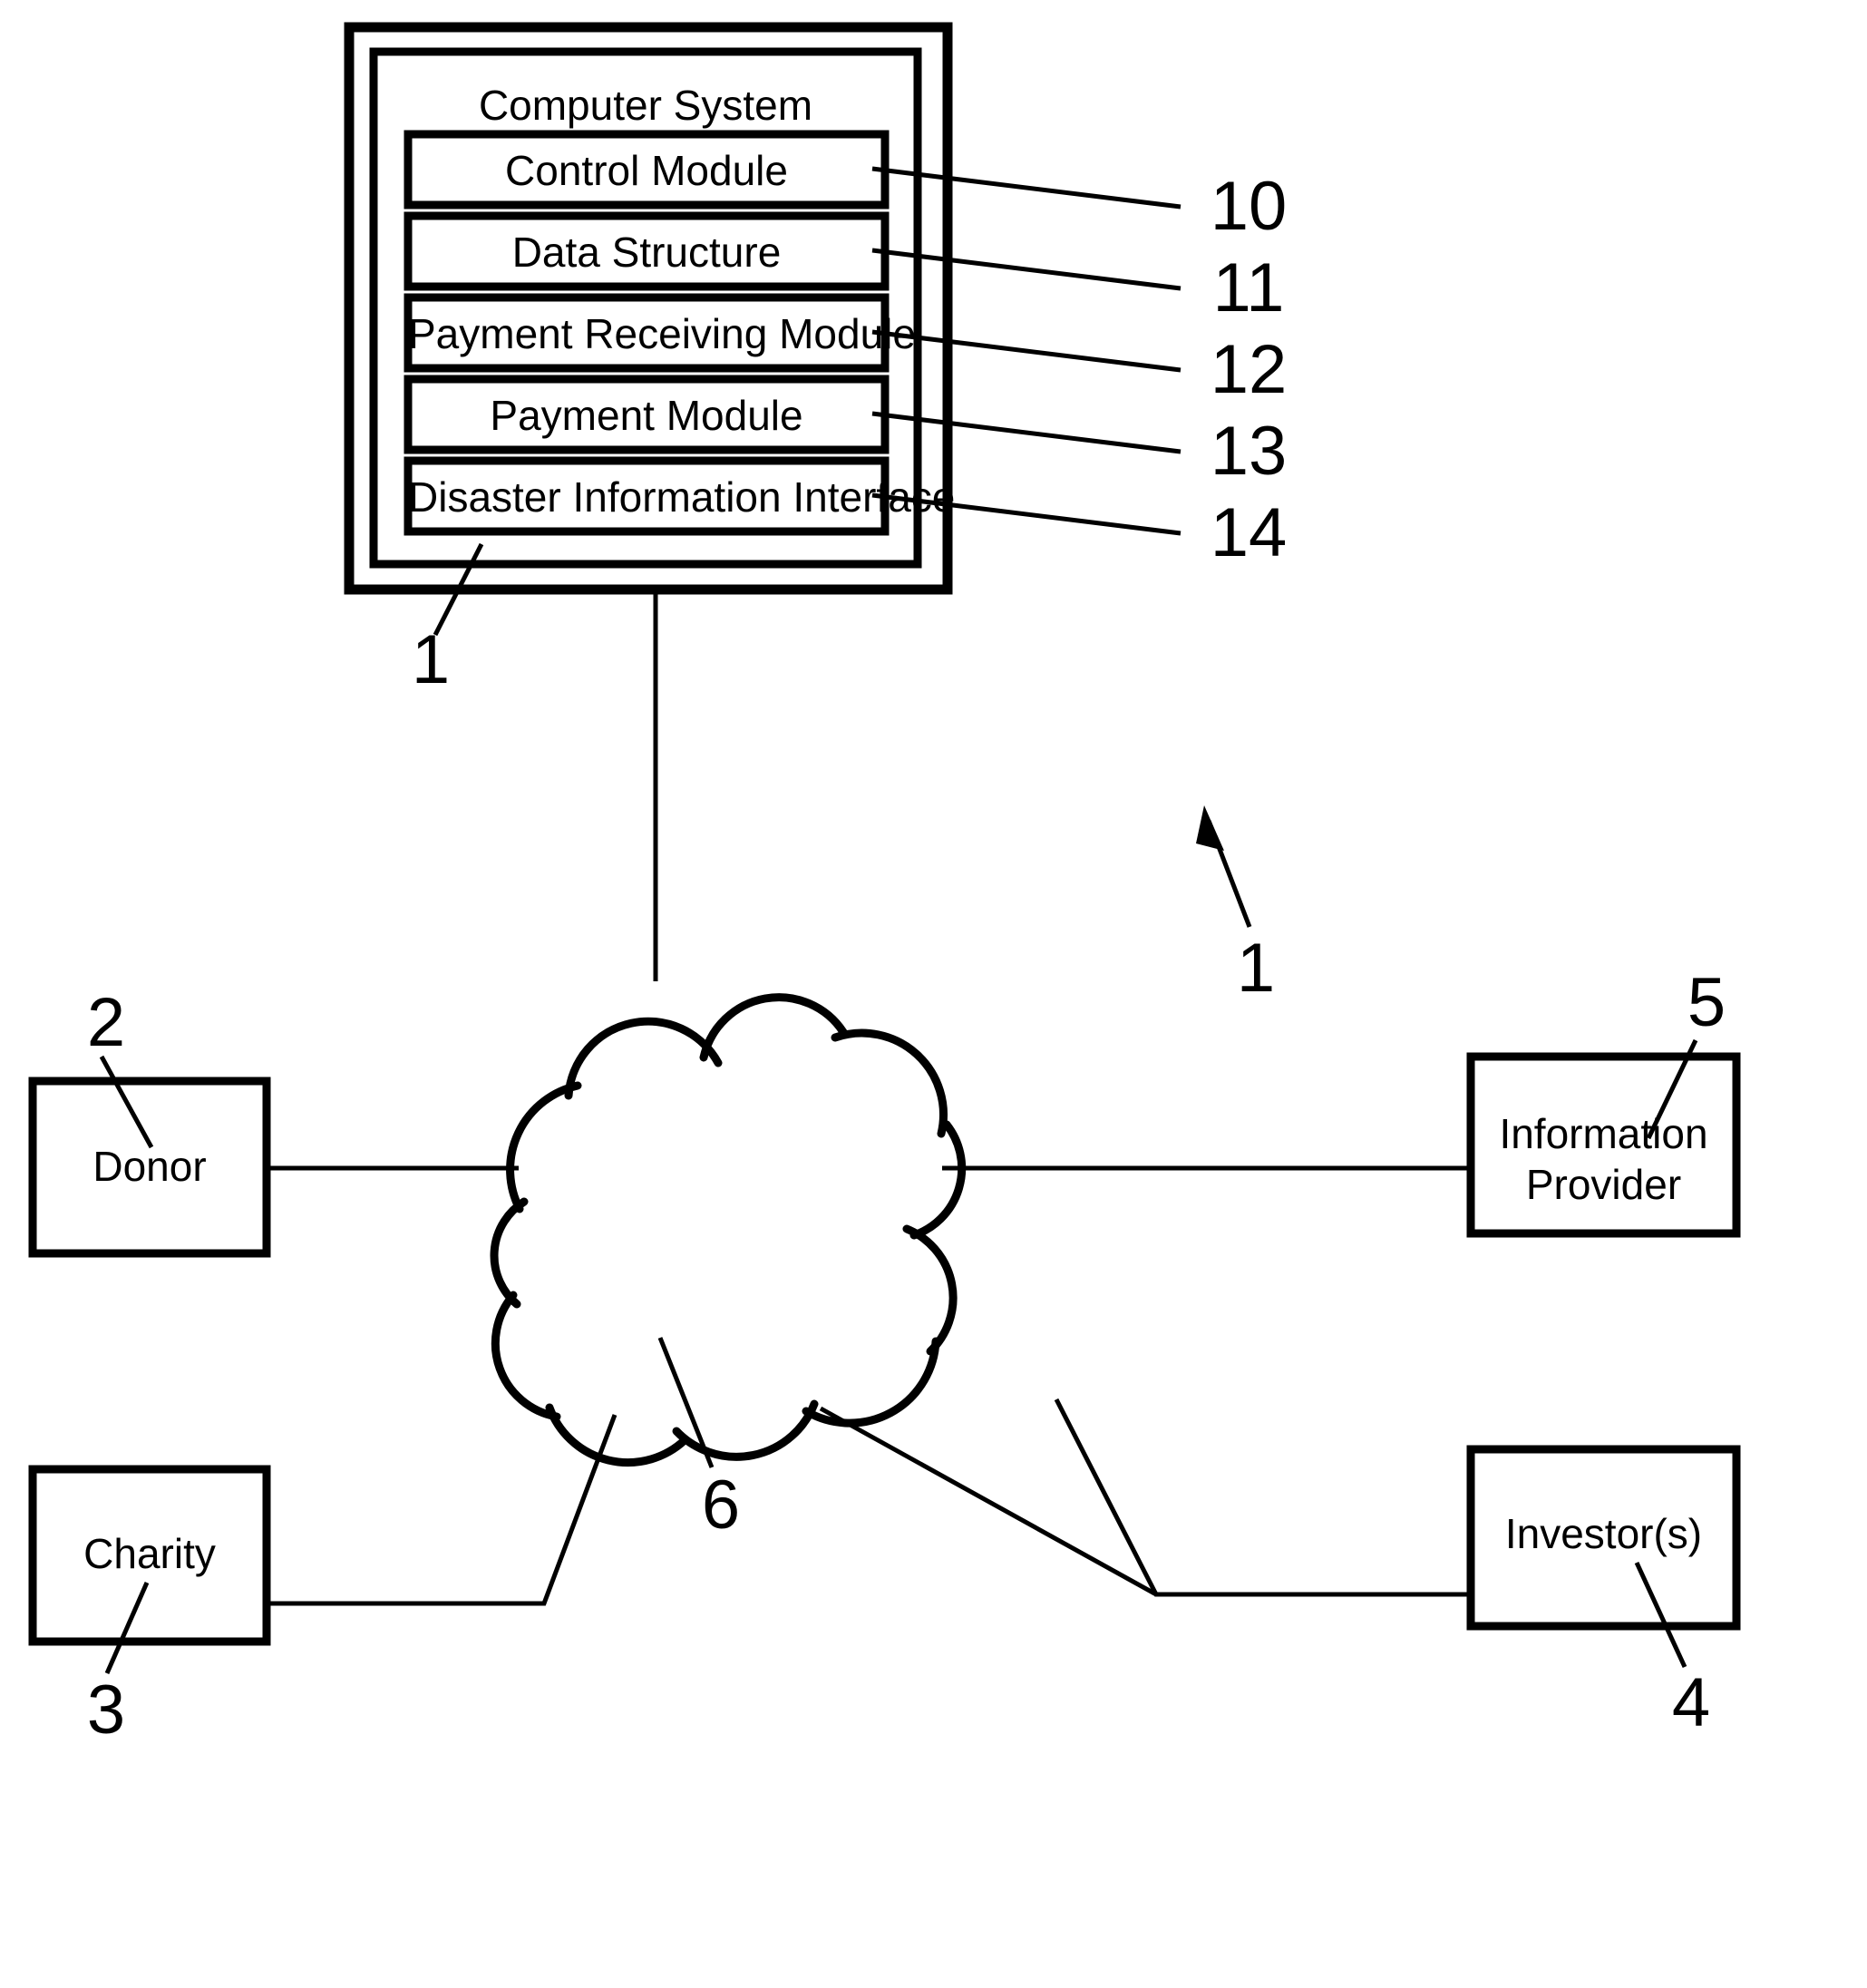 The height and width of the screenshot is (1988, 1867). Describe the element at coordinates (1603, 1185) in the screenshot. I see `information-provider-label-line2: Provider` at that location.